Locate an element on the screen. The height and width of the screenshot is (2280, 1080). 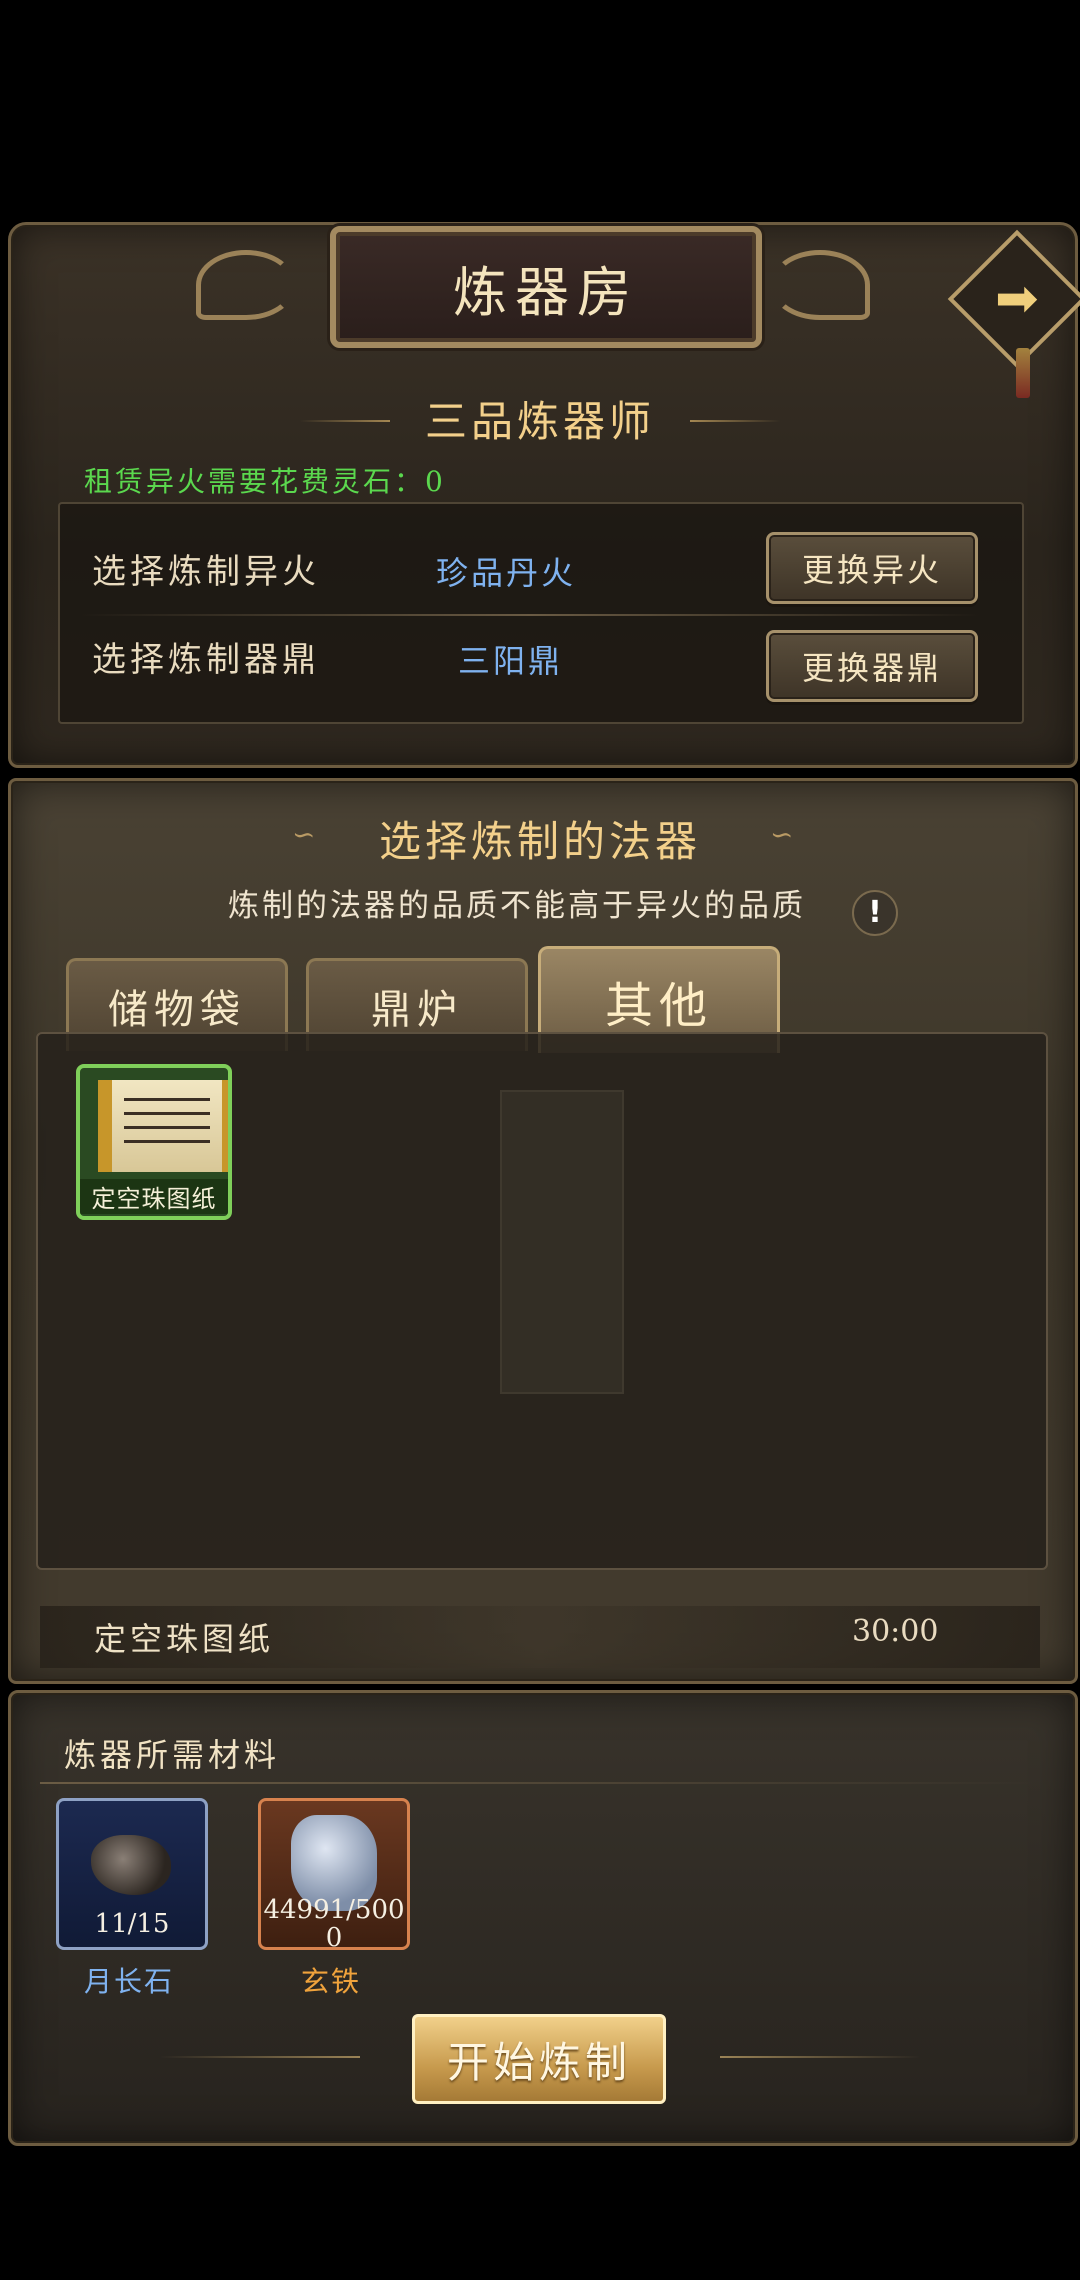
scroll-icon is located at coordinates (163, 1126).